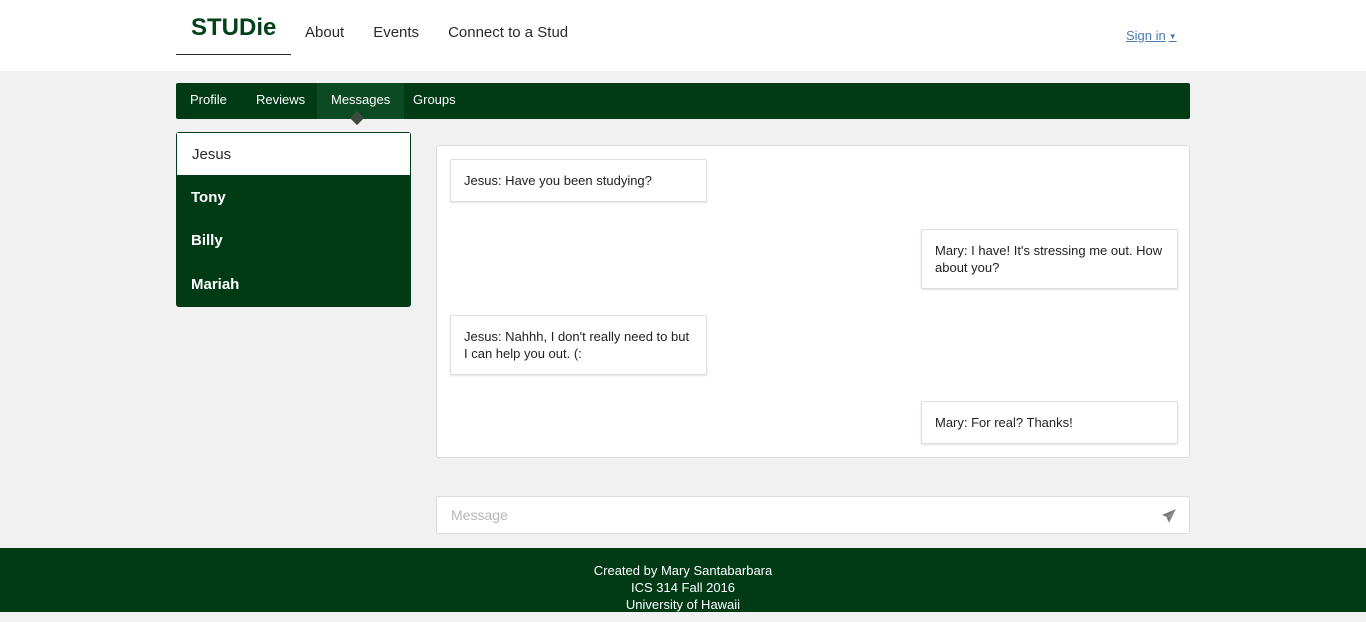 This screenshot has height=622, width=1366. What do you see at coordinates (1049, 422) in the screenshot?
I see `message-bubble: Mary: For real? Thanks!` at bounding box center [1049, 422].